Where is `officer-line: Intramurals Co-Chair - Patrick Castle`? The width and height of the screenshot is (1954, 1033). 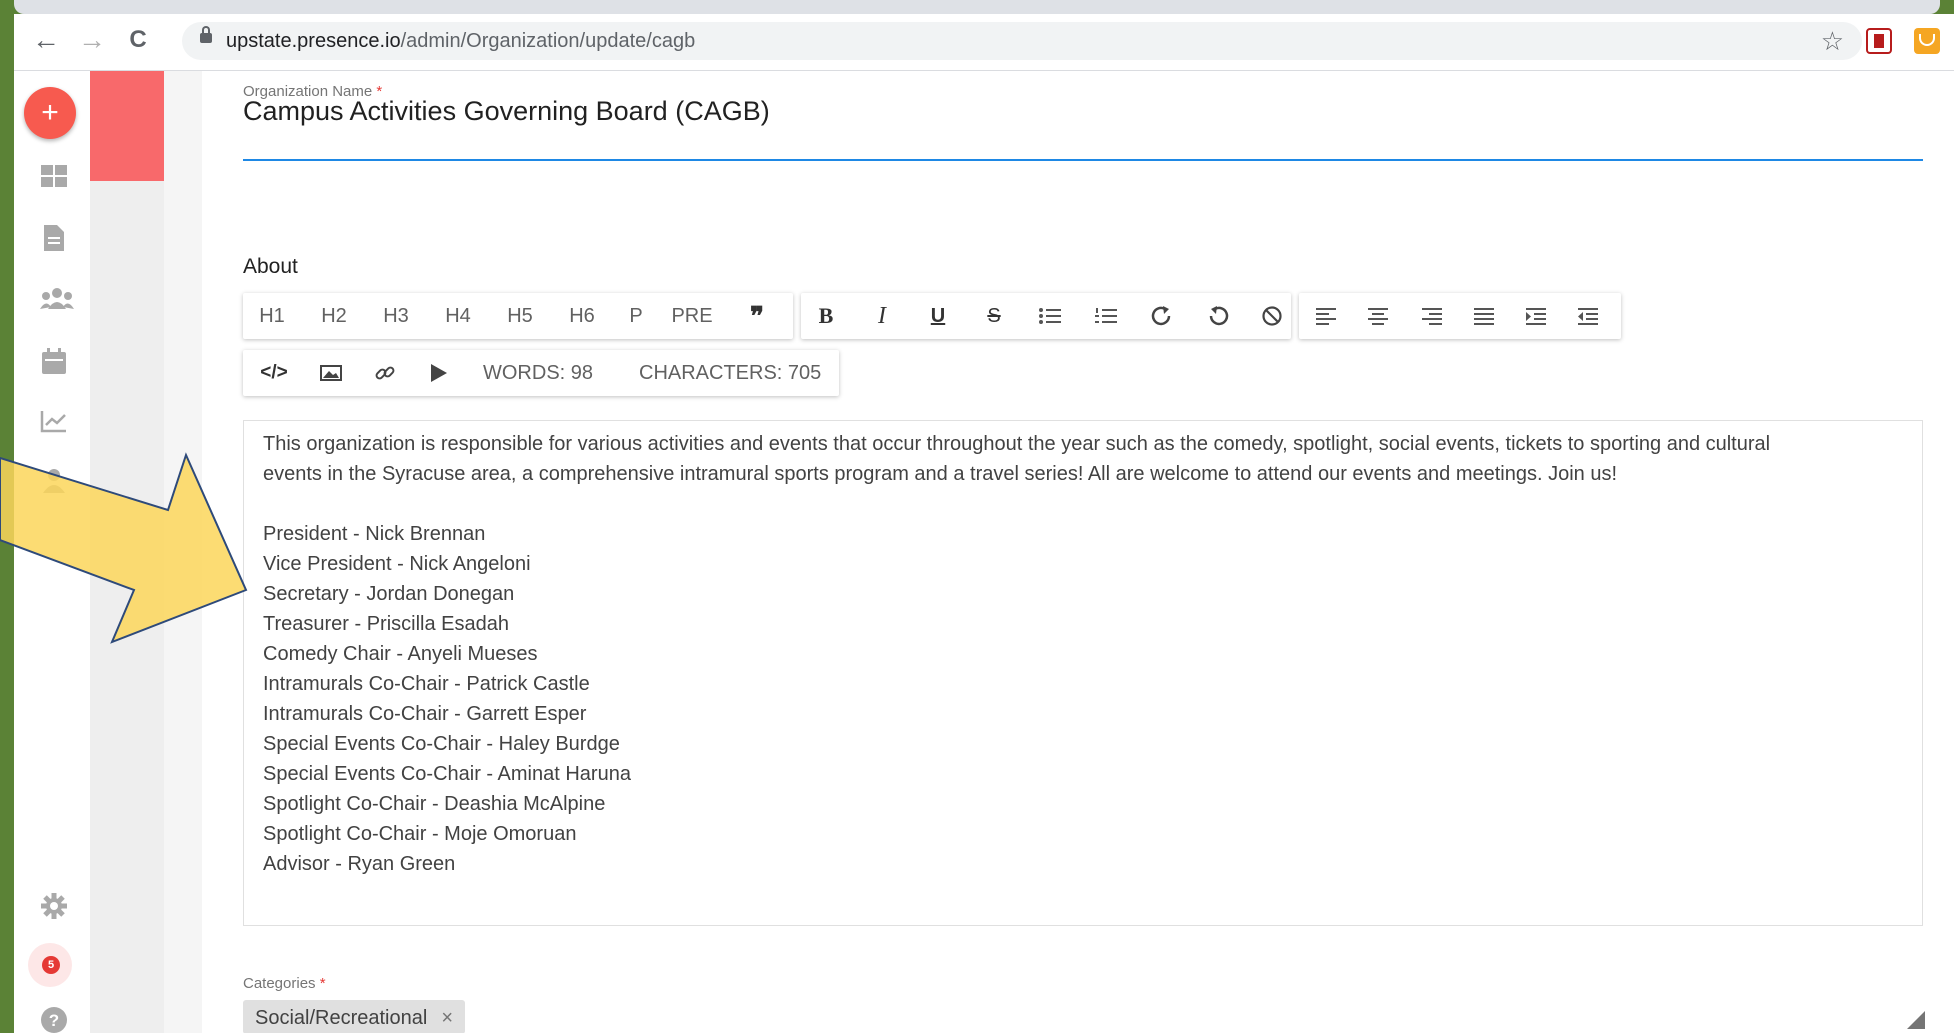
officer-line: Intramurals Co-Chair - Patrick Castle is located at coordinates (426, 684).